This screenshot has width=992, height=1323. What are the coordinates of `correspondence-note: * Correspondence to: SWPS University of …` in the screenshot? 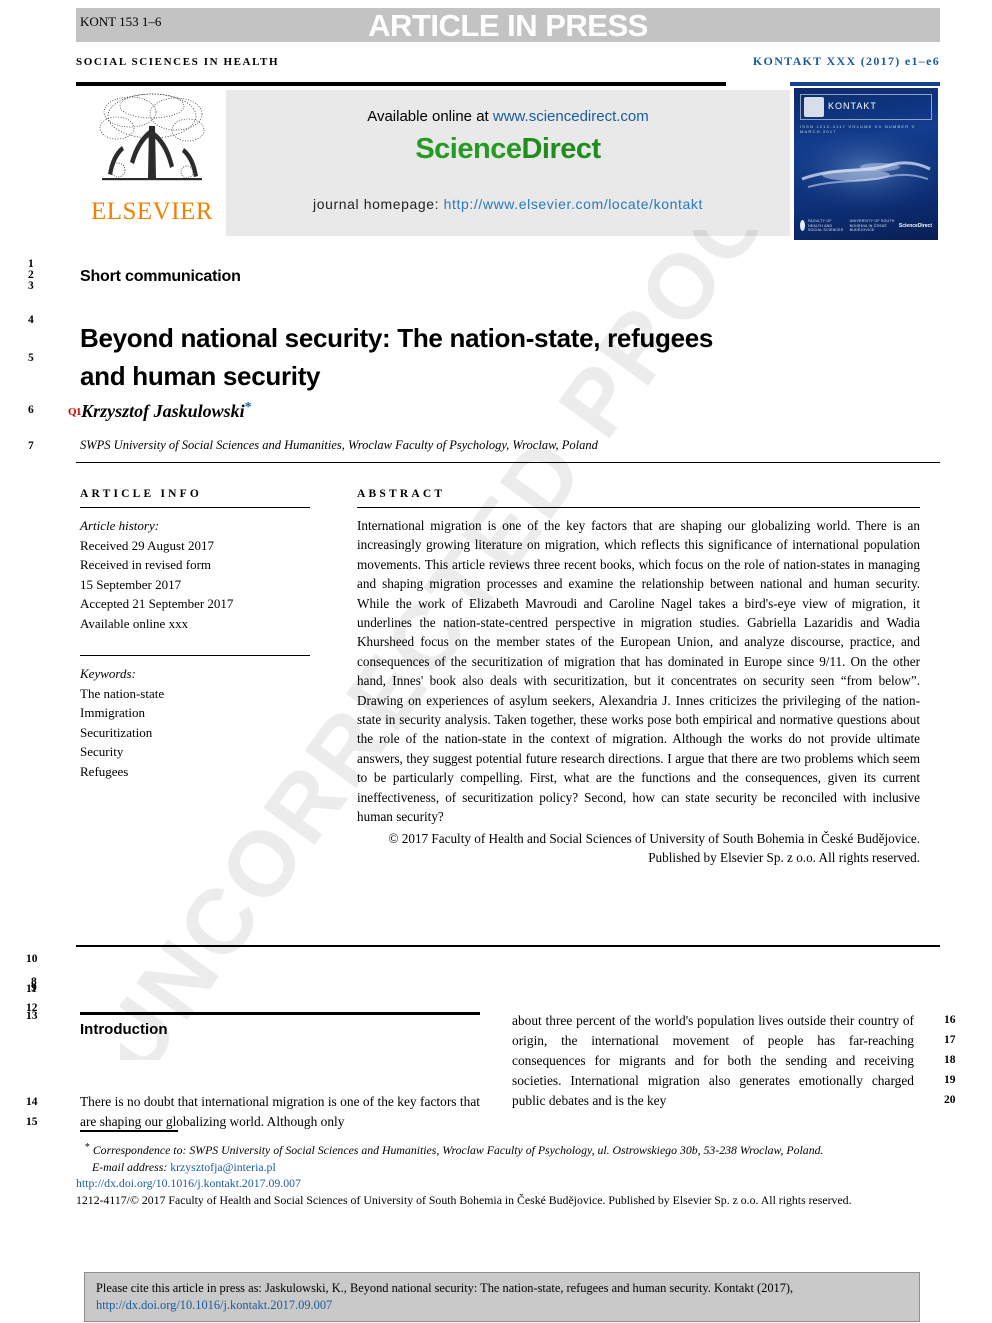 It's located at (500, 1149).